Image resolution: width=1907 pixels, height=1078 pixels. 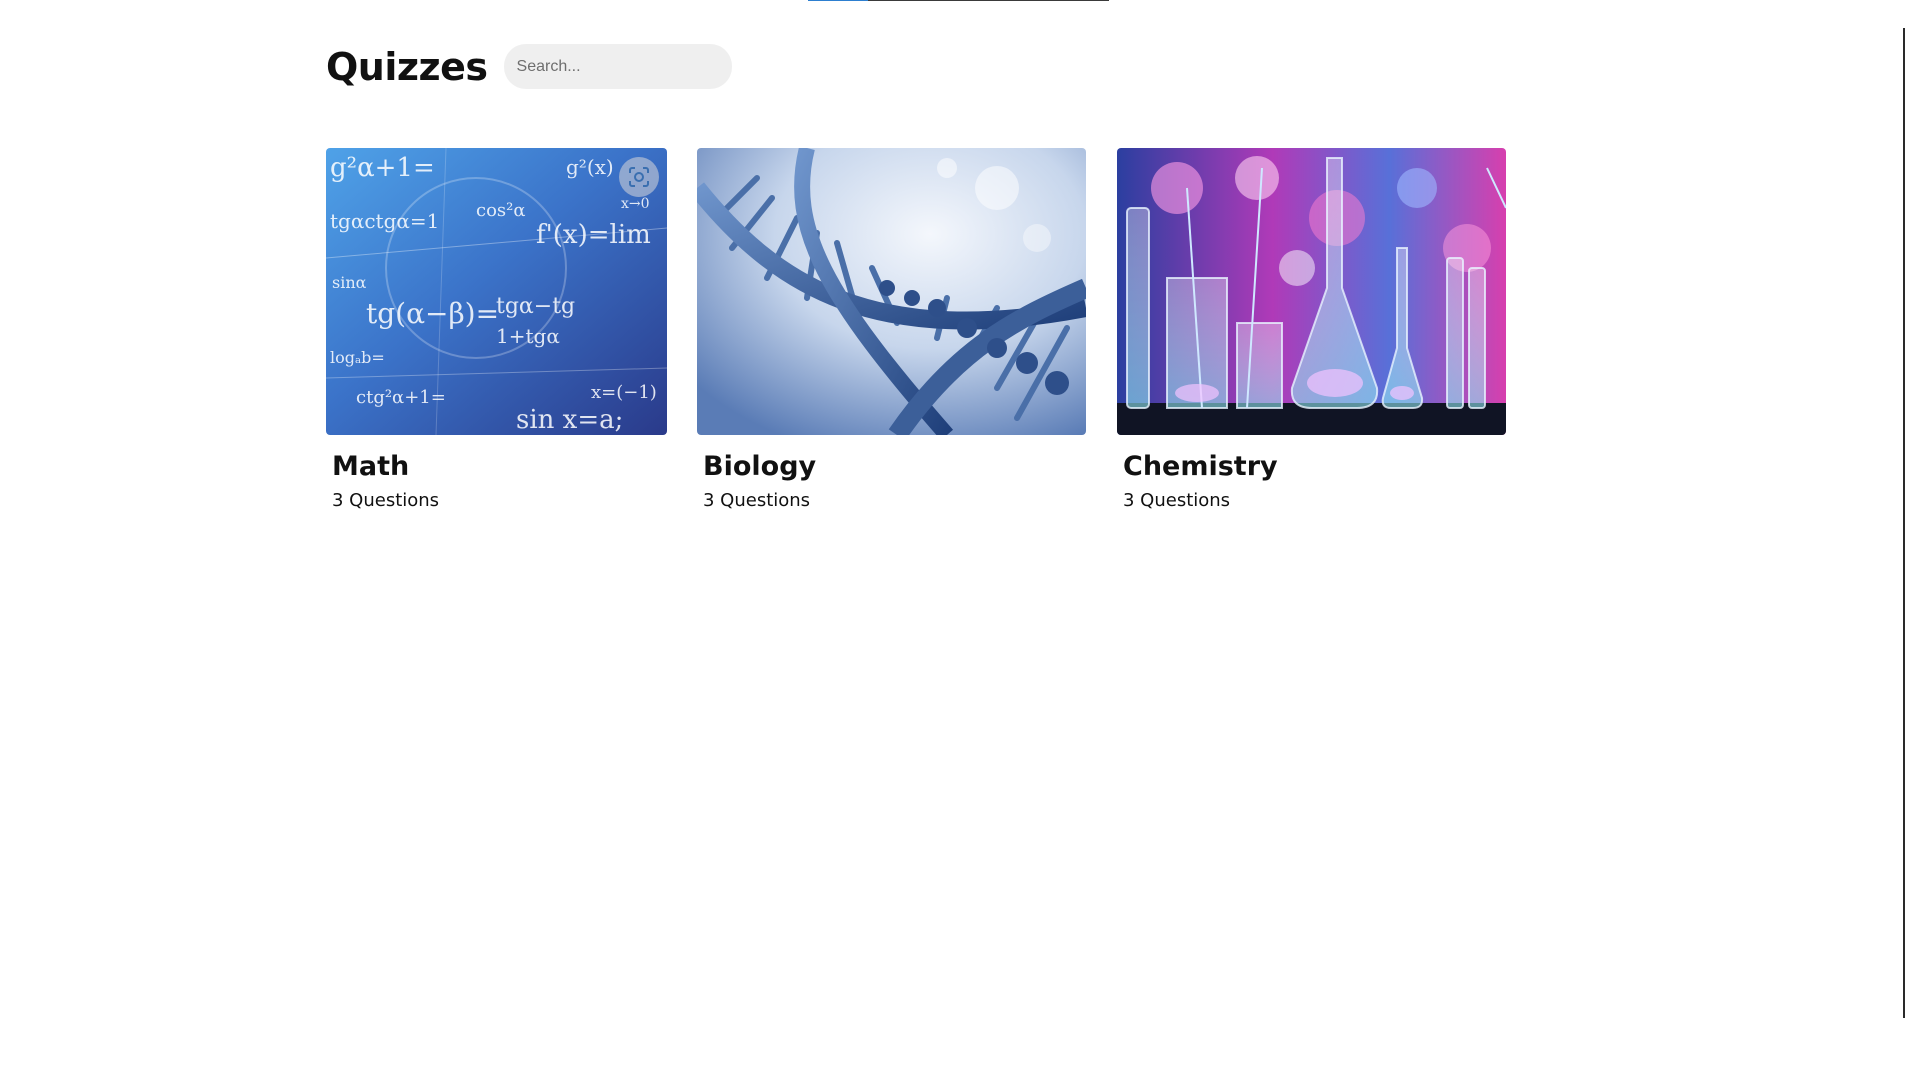 What do you see at coordinates (407, 66) in the screenshot?
I see `page-title: Quizzes` at bounding box center [407, 66].